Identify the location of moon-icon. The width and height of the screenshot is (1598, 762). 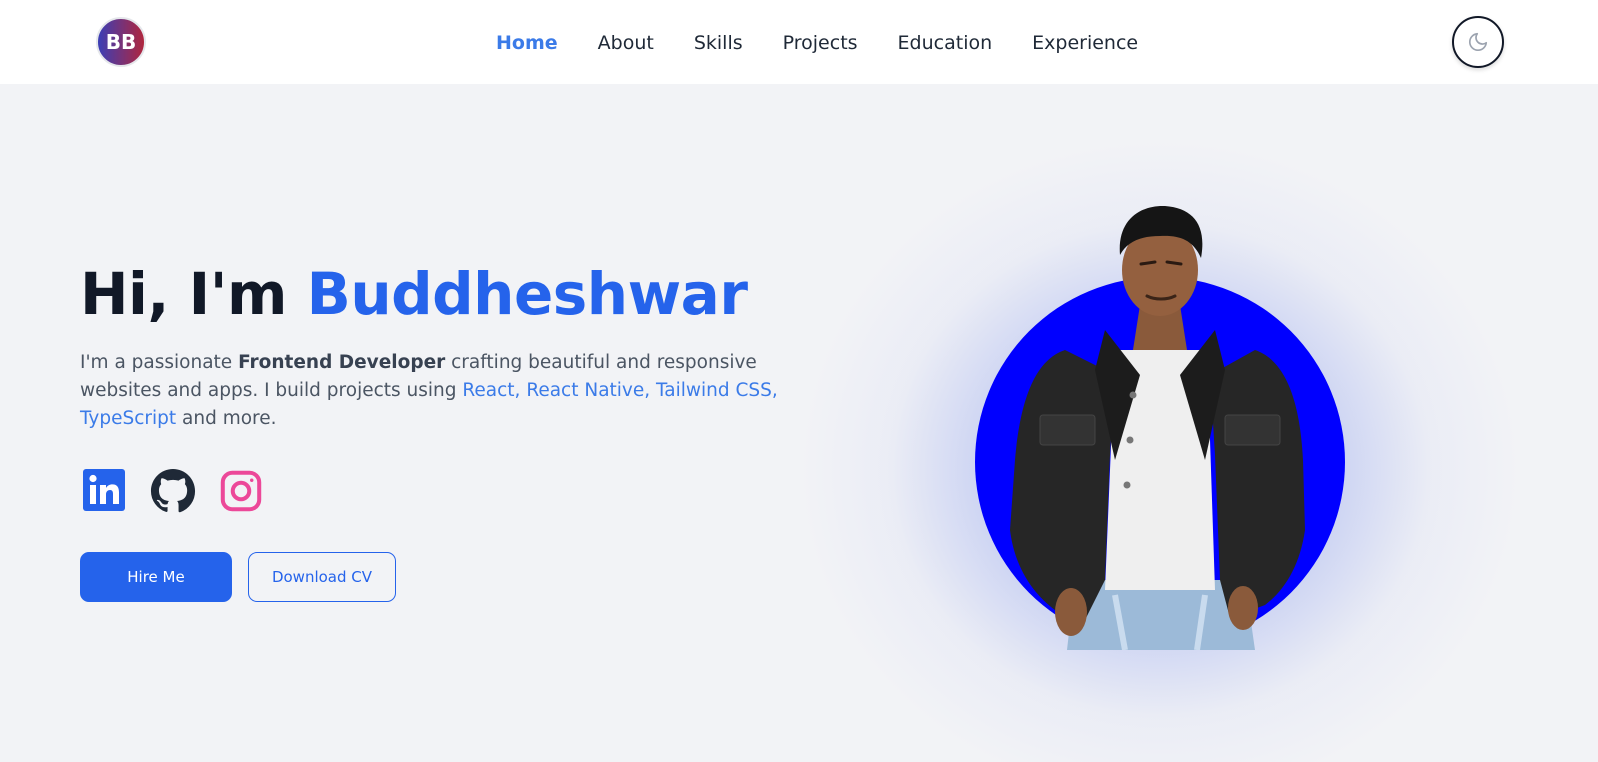
(1478, 42).